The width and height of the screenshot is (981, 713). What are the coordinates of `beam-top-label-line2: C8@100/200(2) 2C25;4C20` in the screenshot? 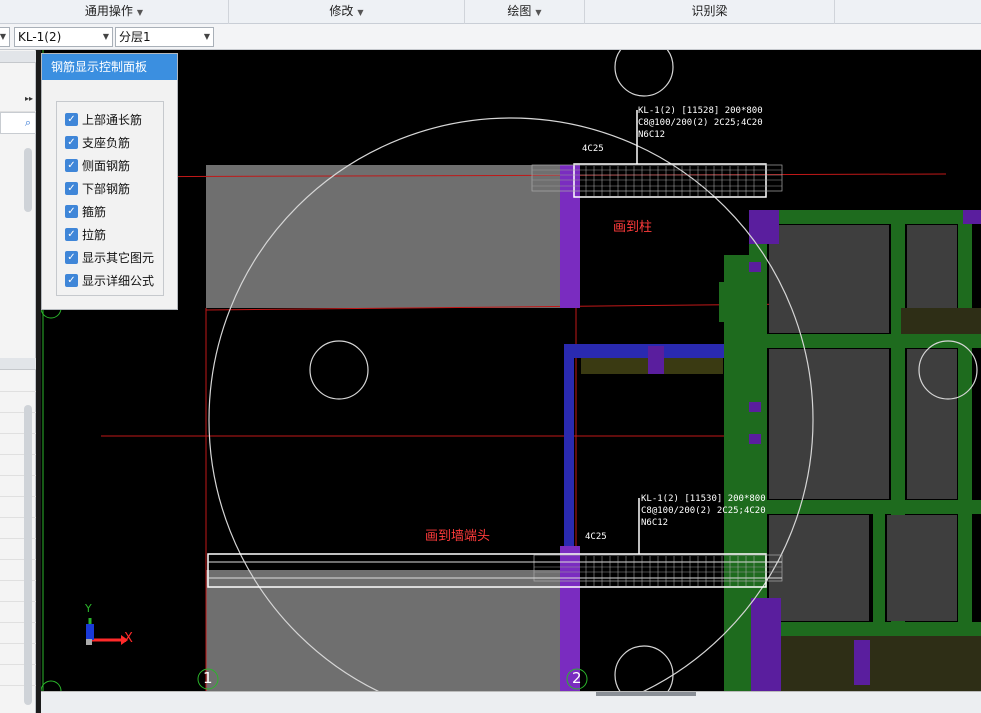 It's located at (700, 123).